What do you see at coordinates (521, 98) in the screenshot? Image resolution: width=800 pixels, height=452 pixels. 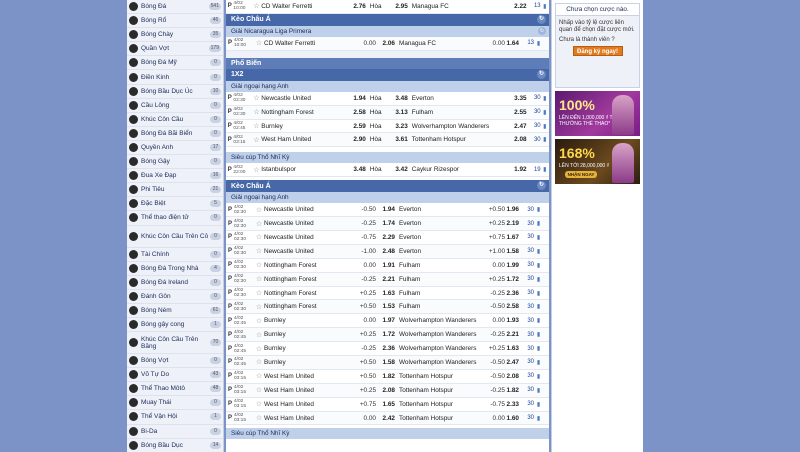 I see `away-odds: 3.35` at bounding box center [521, 98].